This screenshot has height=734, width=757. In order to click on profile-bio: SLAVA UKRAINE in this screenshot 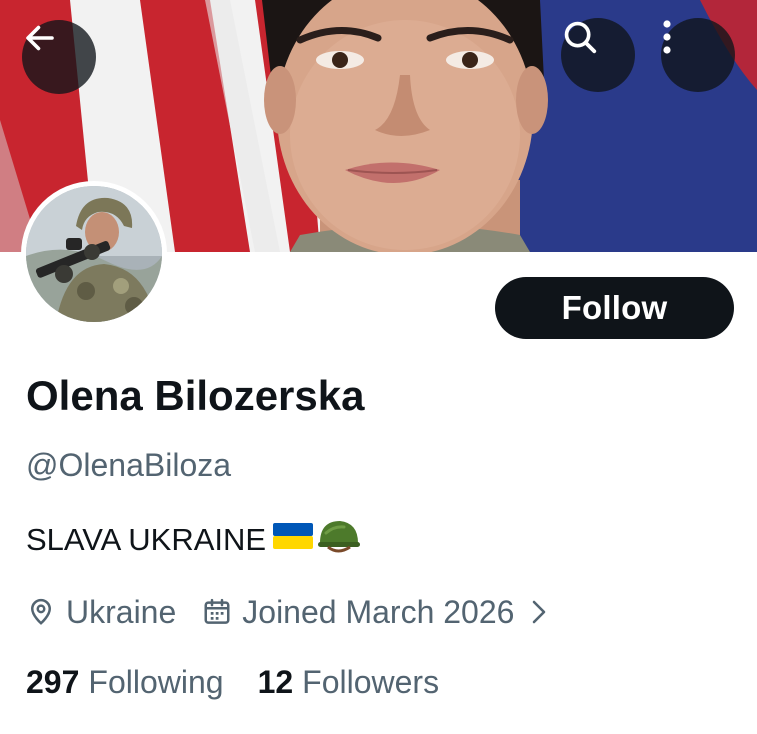, I will do `click(193, 540)`.